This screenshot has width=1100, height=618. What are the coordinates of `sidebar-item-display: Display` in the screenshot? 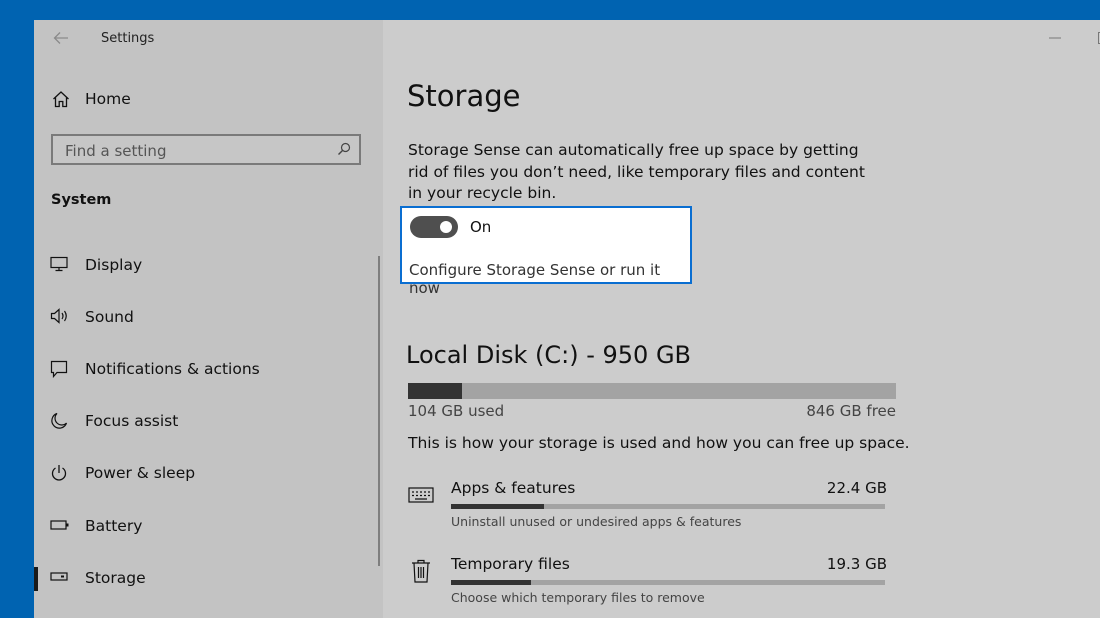 It's located at (206, 265).